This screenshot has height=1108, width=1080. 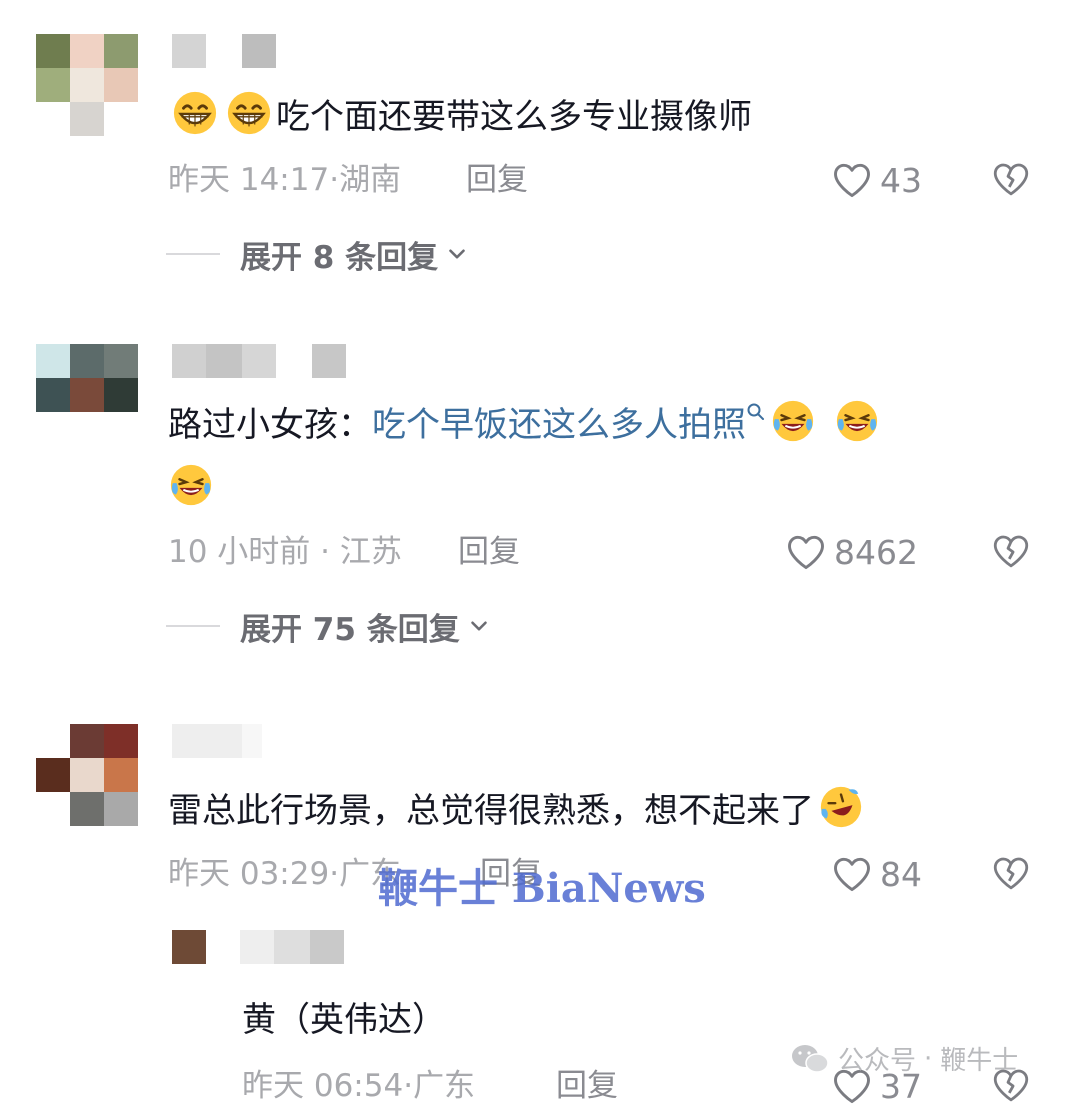 What do you see at coordinates (270, 425) in the screenshot?
I see `comment-prefix: 路过小女孩：` at bounding box center [270, 425].